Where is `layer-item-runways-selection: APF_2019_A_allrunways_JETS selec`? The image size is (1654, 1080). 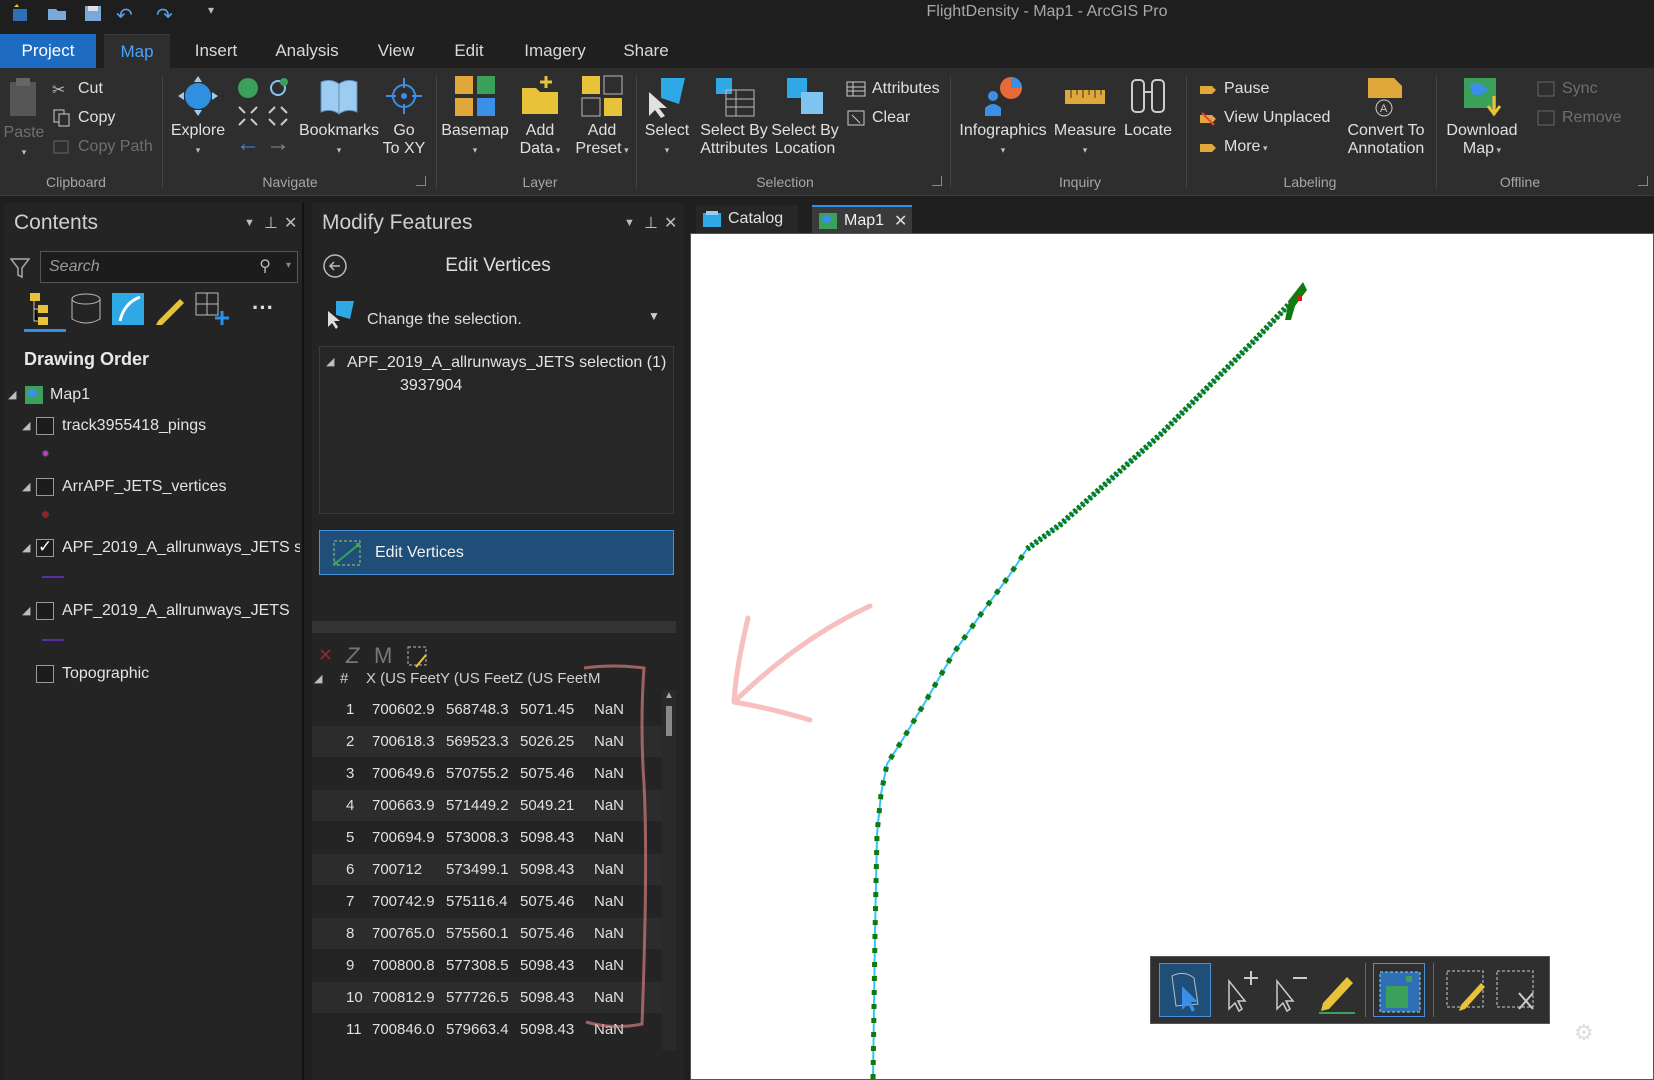
layer-item-runways-selection: APF_2019_A_allrunways_JETS selec is located at coordinates (181, 548).